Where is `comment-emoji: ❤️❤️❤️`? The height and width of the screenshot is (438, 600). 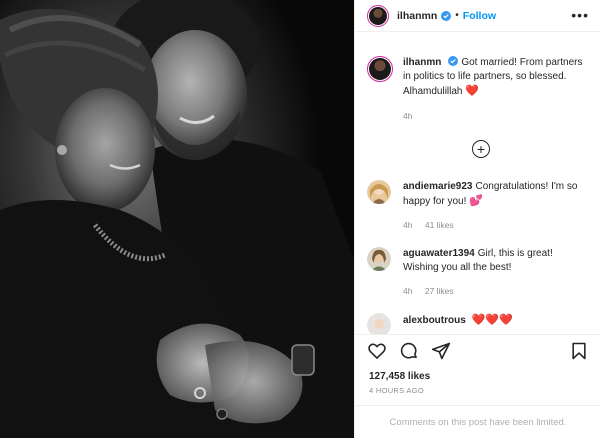
comment-emoji: ❤️❤️❤️ is located at coordinates (492, 320).